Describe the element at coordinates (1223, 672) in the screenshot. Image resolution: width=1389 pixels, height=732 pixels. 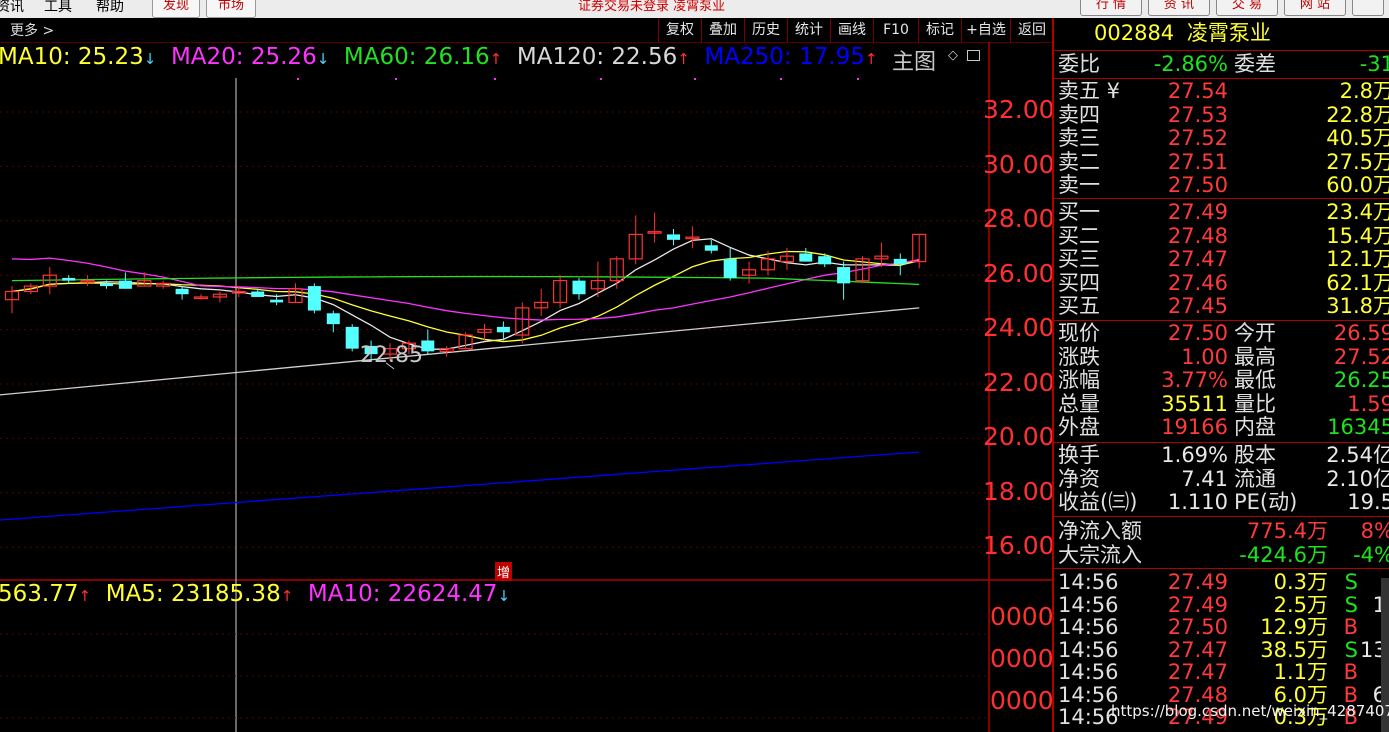
I see `tick-row: 14:56 27.47 1.1万 B` at that location.